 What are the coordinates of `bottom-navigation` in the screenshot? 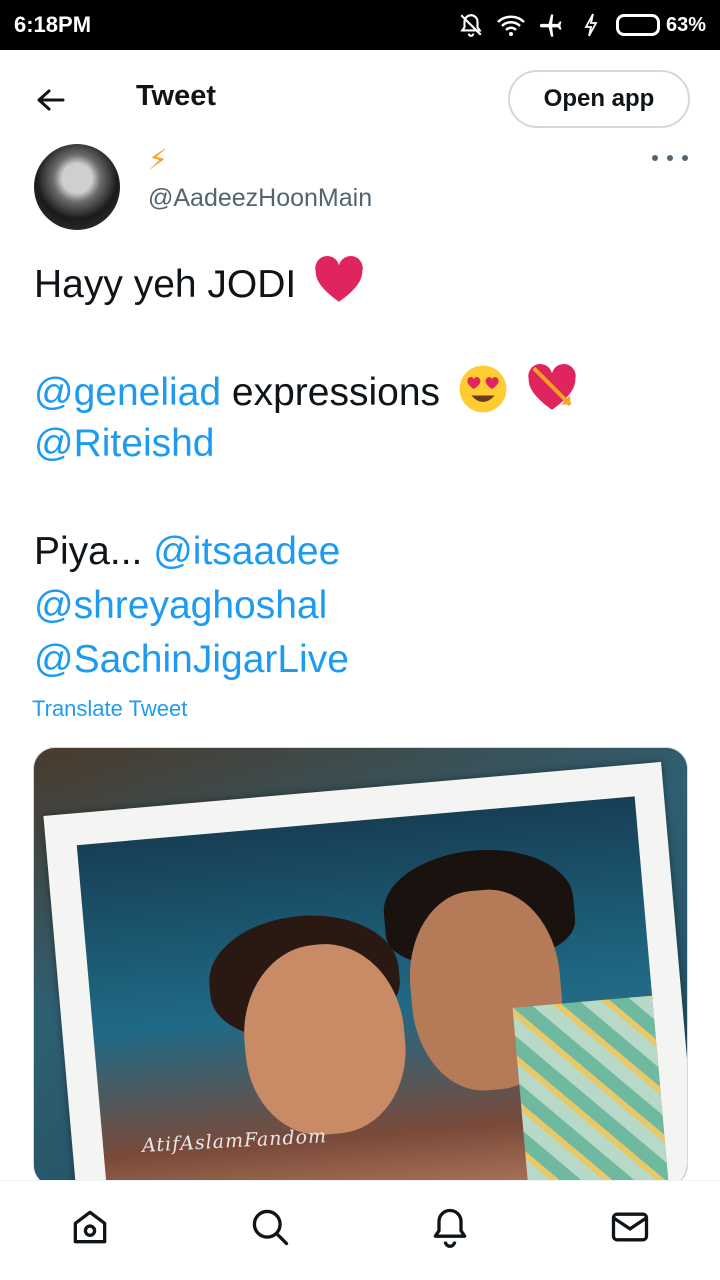 It's located at (360, 1230).